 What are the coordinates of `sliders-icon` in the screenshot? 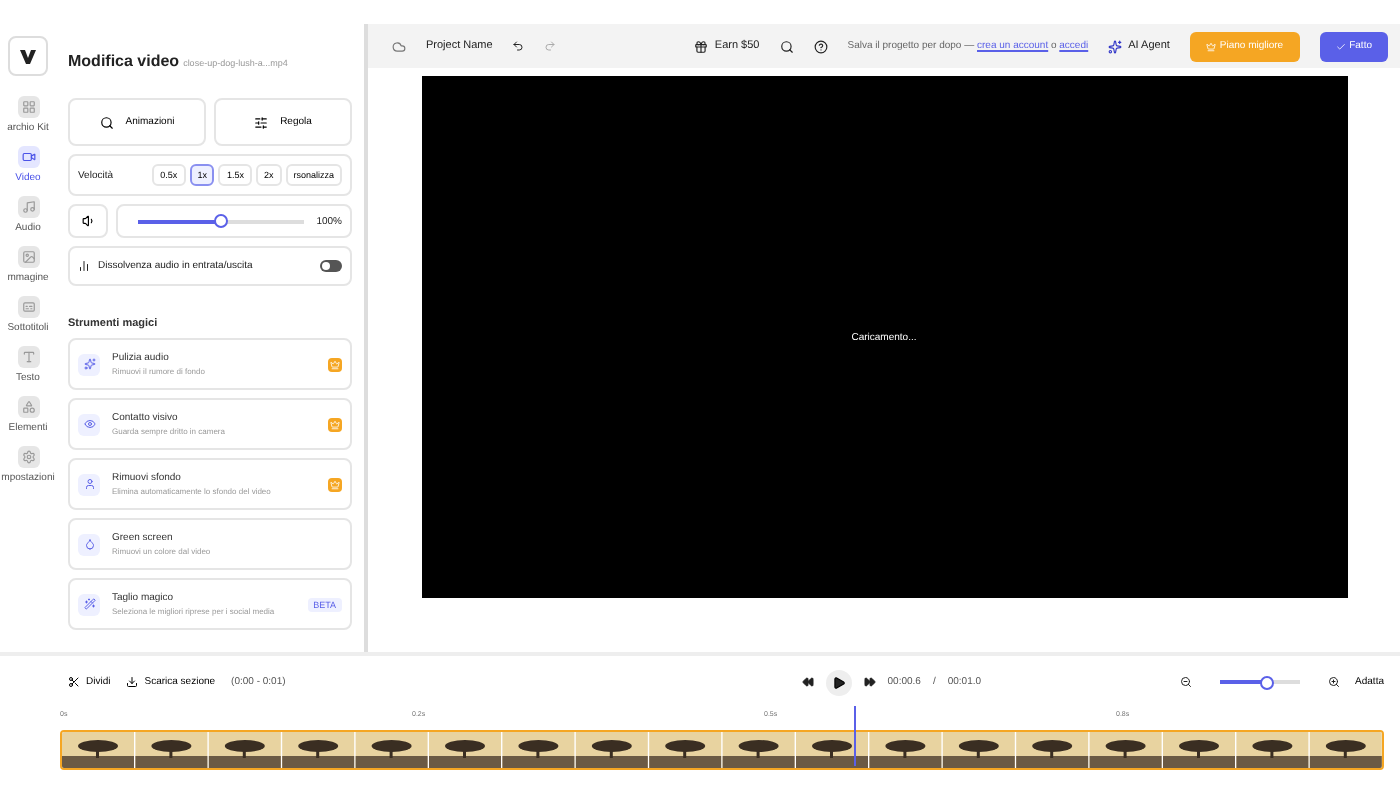 It's located at (261, 122).